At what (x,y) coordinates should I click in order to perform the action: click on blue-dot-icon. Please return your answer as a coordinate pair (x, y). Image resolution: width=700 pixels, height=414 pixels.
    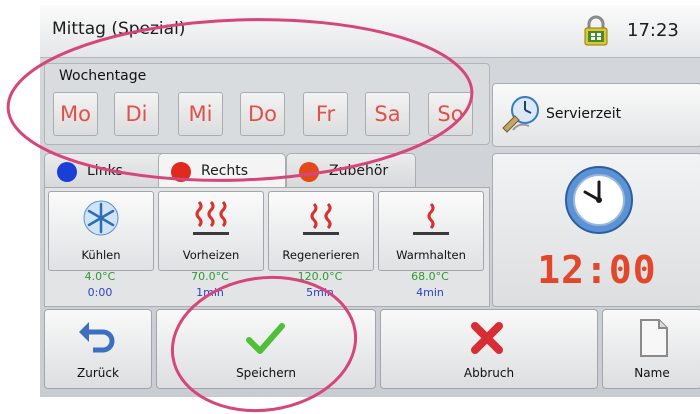
    Looking at the image, I should click on (67, 172).